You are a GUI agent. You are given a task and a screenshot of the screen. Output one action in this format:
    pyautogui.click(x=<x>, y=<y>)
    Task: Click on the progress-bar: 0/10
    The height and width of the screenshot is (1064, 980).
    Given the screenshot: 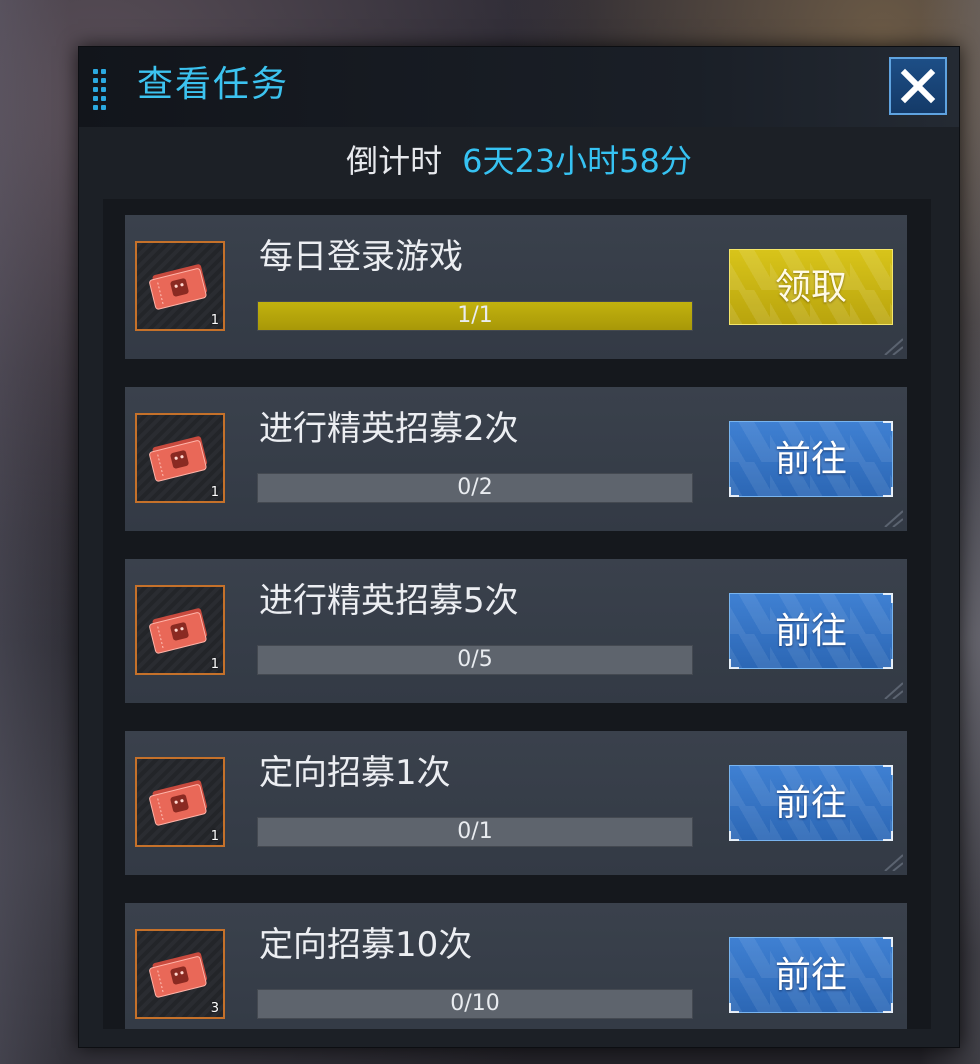 What is the action you would take?
    pyautogui.click(x=475, y=1004)
    